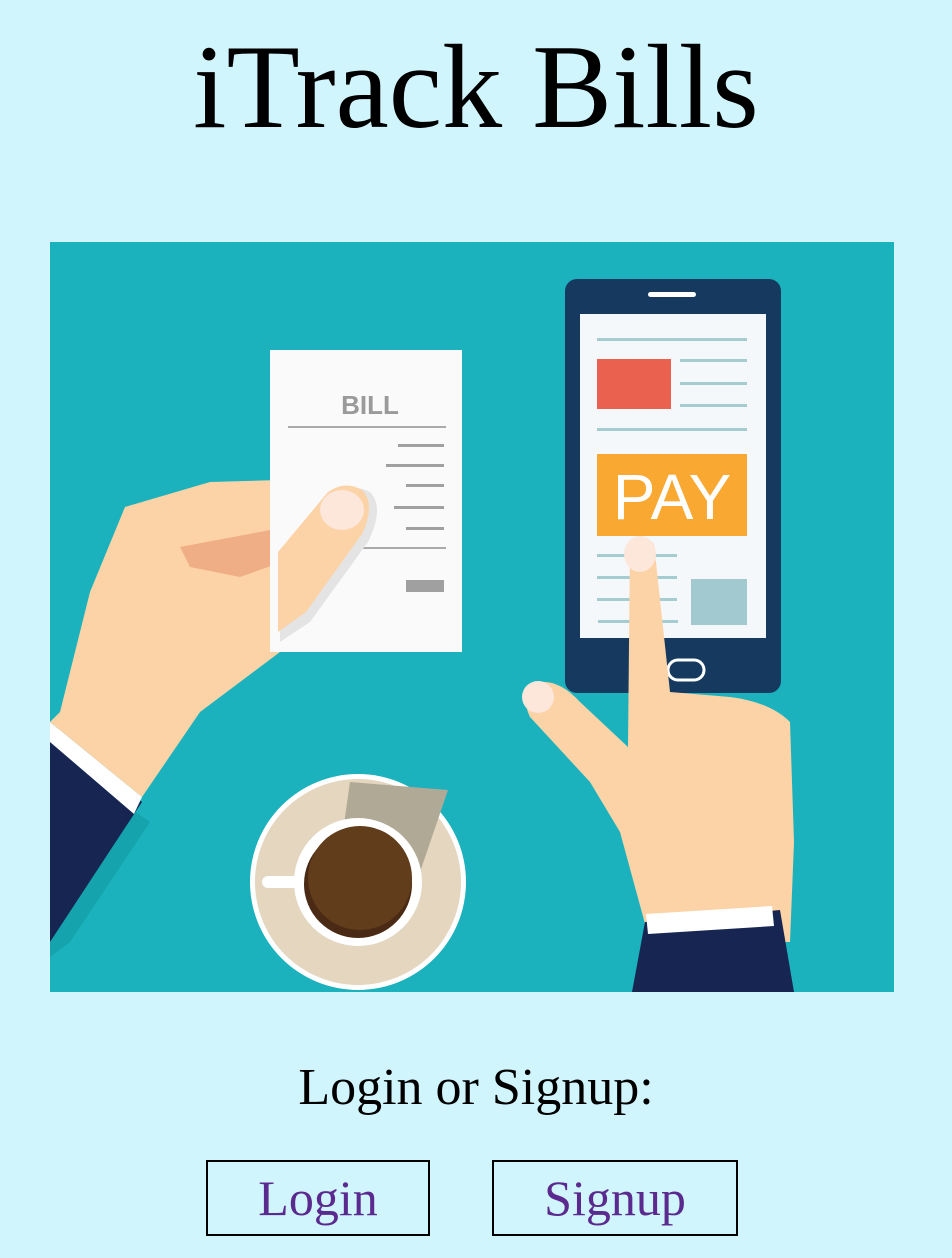 This screenshot has width=952, height=1258. Describe the element at coordinates (476, 1087) in the screenshot. I see `auth-prompt: Login or Signup:` at that location.